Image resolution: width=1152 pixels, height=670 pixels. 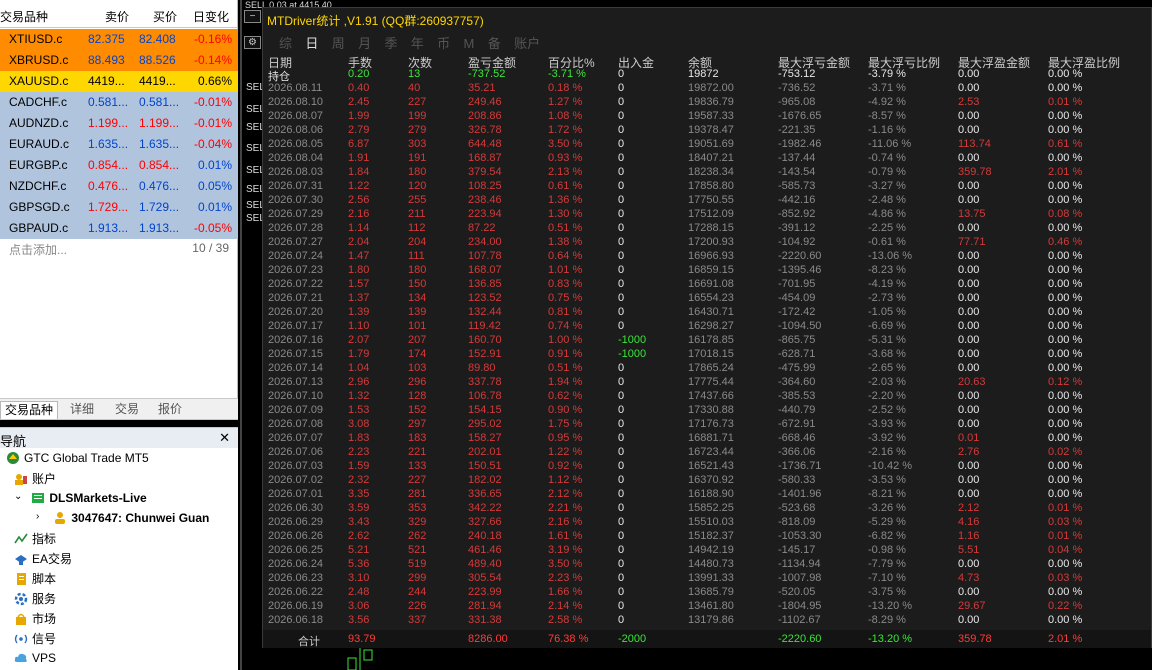 I want to click on cell-col-9: 4.73, so click(x=969, y=578).